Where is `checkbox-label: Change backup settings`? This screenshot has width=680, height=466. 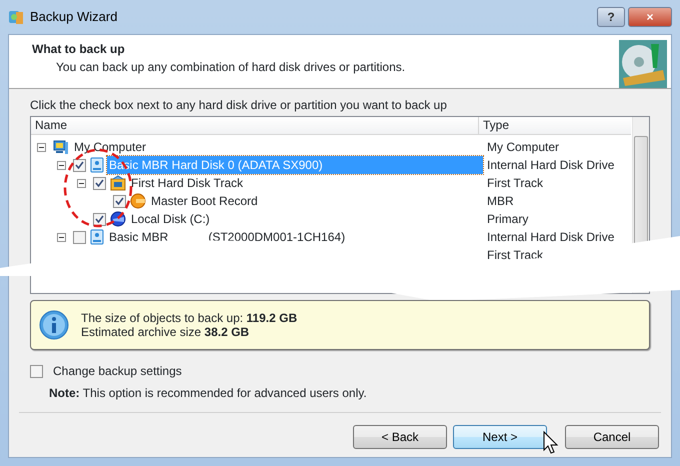
checkbox-label: Change backup settings is located at coordinates (117, 371).